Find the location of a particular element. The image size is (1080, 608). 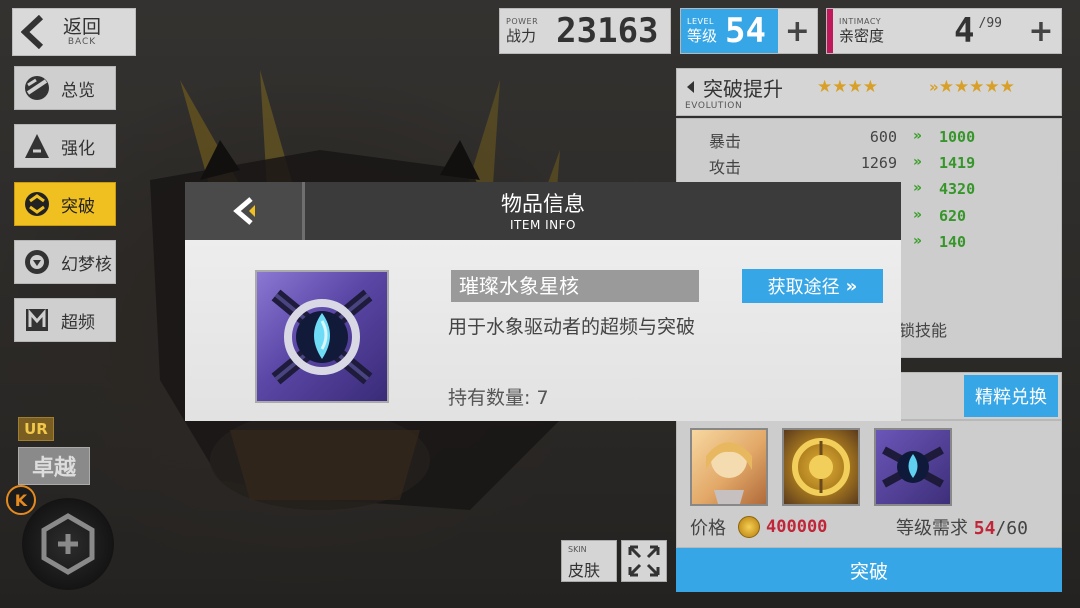

collapse-arrow-icon is located at coordinates (690, 88).